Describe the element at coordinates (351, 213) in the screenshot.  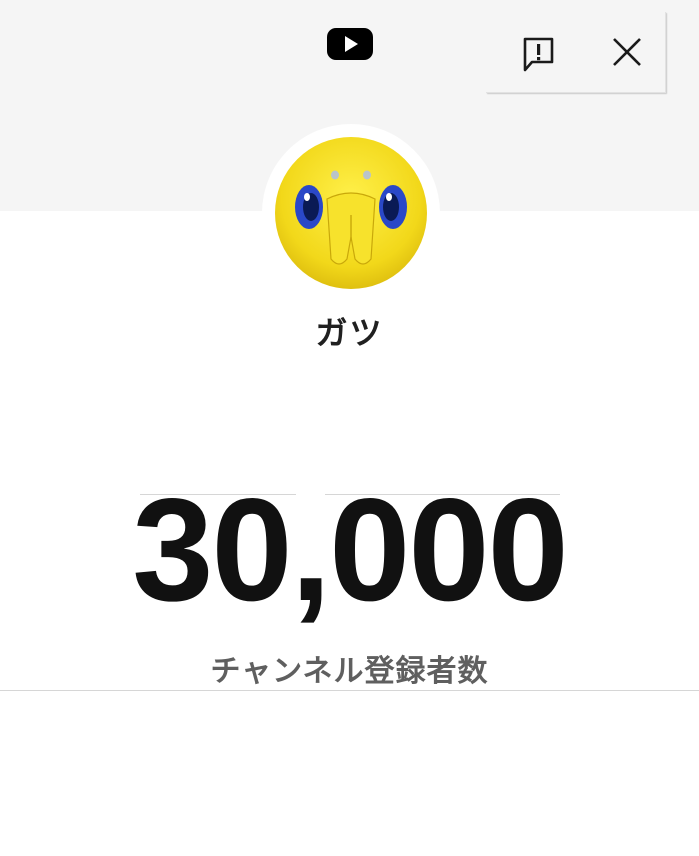
I see `channel-avatar` at that location.